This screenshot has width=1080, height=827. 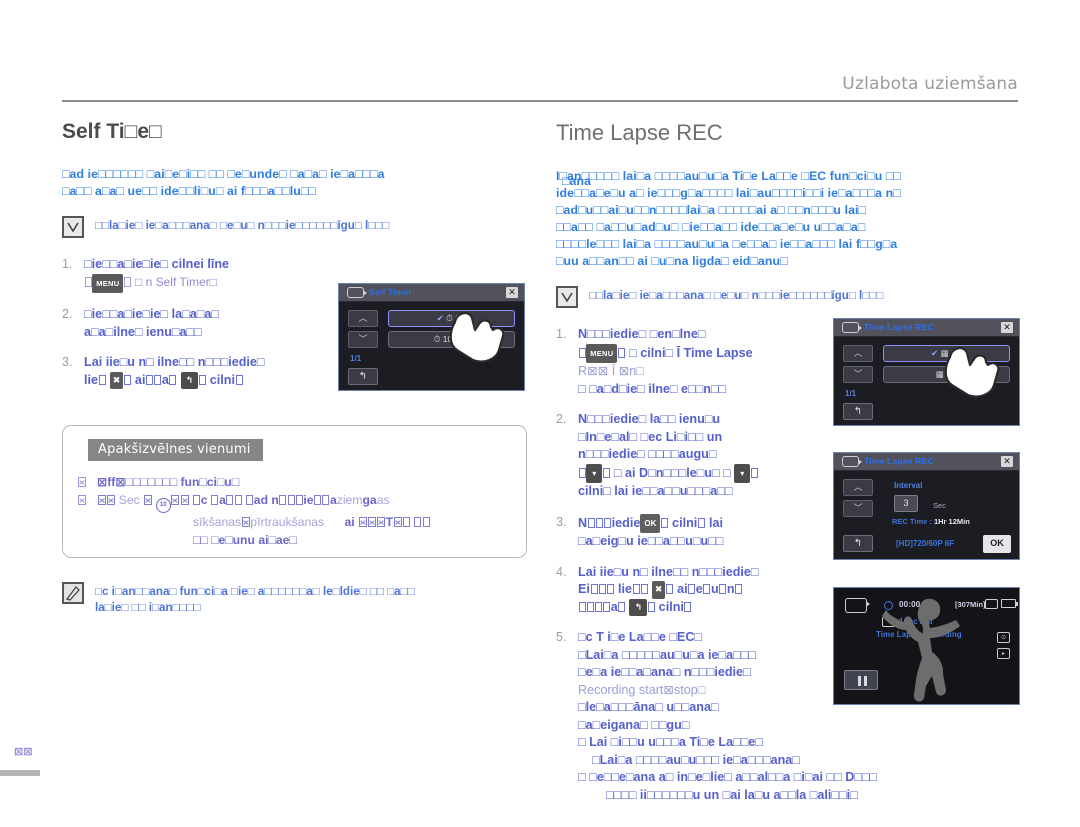 I want to click on lcd-resolution-value: [HD]720/60P, so click(x=919, y=543).